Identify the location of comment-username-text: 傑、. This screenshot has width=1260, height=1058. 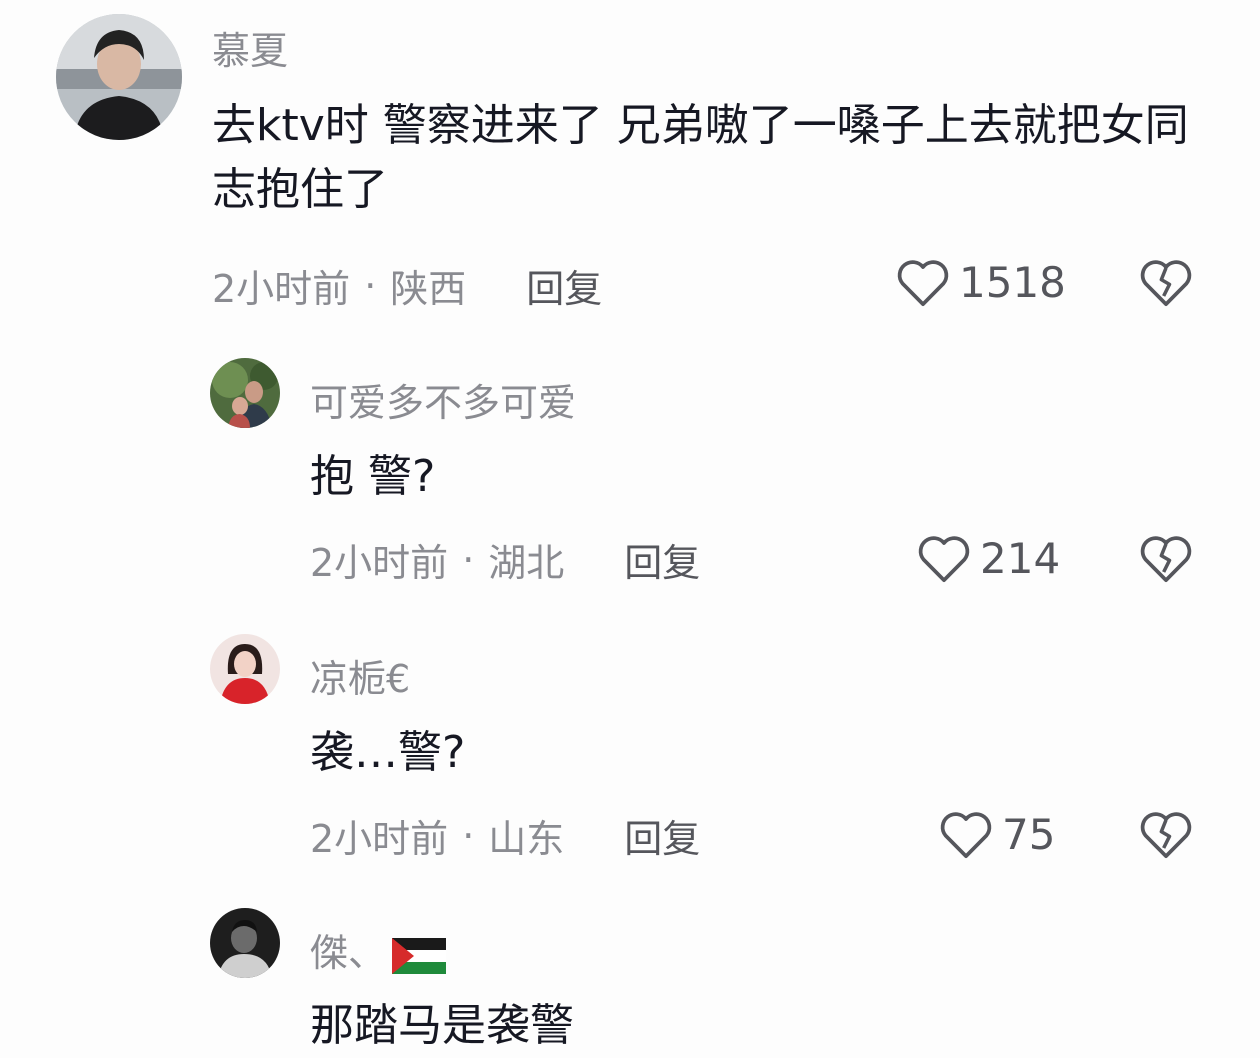
(348, 953).